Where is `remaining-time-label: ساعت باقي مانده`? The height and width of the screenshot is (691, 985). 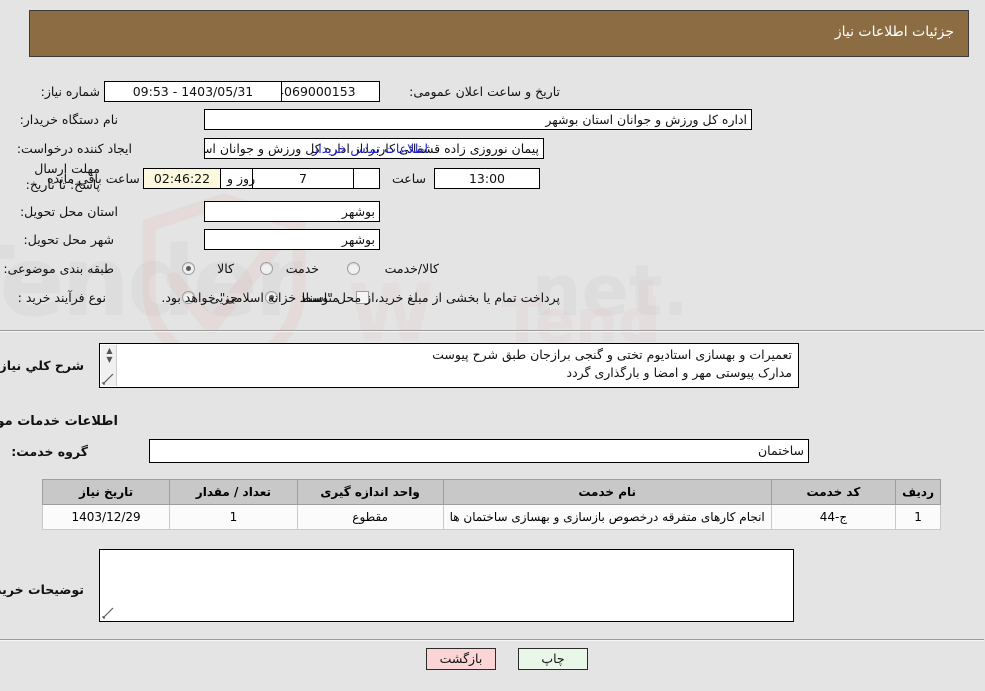
remaining-time-label: ساعت باقي مانده is located at coordinates (94, 178).